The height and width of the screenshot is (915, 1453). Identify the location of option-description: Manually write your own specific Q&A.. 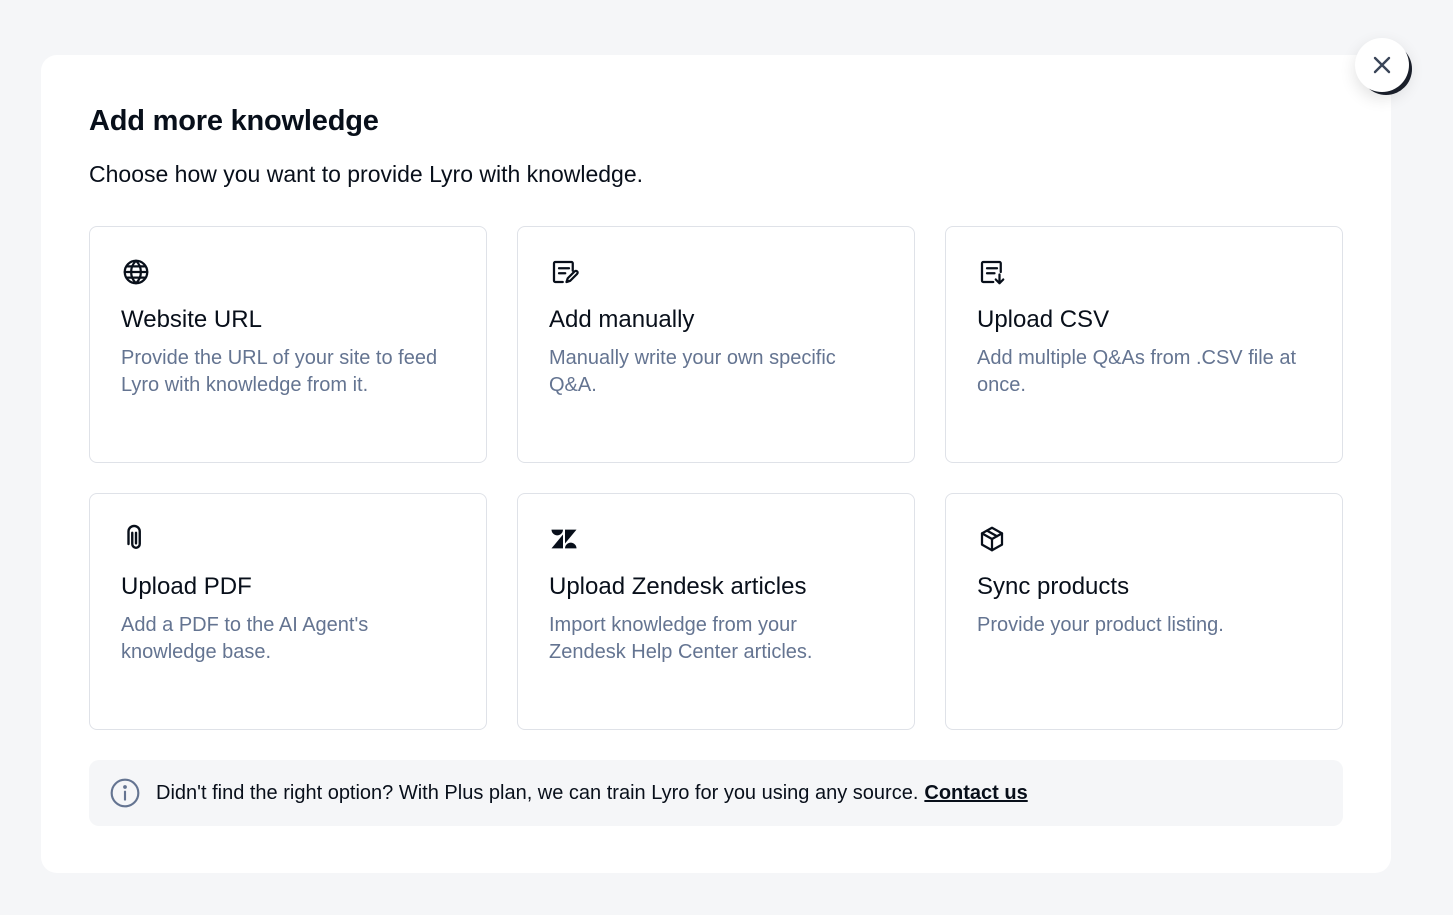
(692, 371).